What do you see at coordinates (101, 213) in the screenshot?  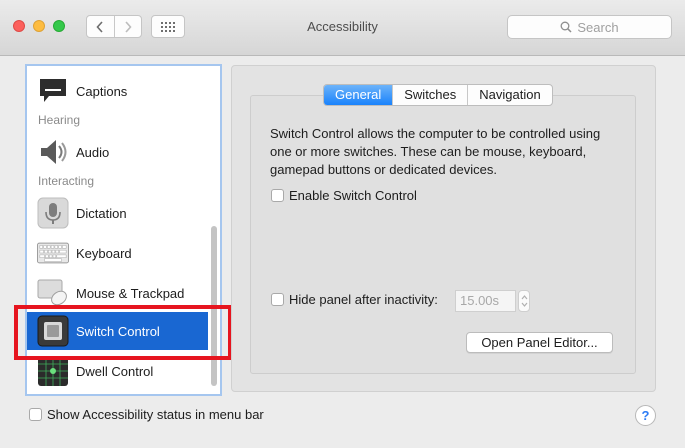 I see `sidebar-item-label: Dictation` at bounding box center [101, 213].